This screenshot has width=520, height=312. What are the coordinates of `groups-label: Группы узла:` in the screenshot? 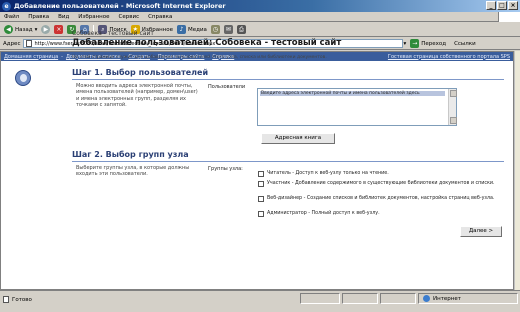 It's located at (225, 169).